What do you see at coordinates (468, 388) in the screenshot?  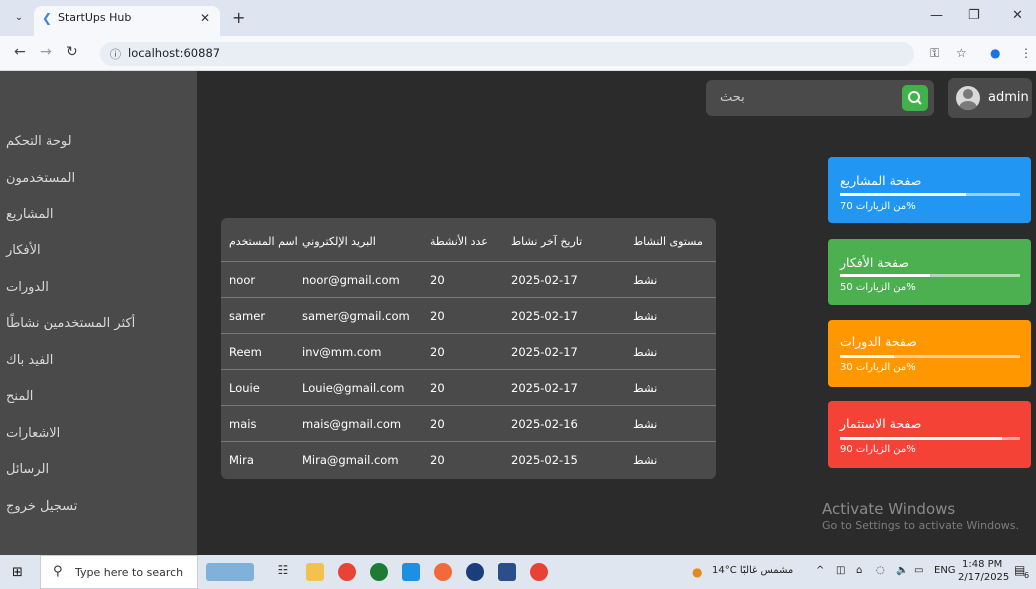 I see `table-row: Louie Louie@gmail.com 20 2025-02-17 نشط` at bounding box center [468, 388].